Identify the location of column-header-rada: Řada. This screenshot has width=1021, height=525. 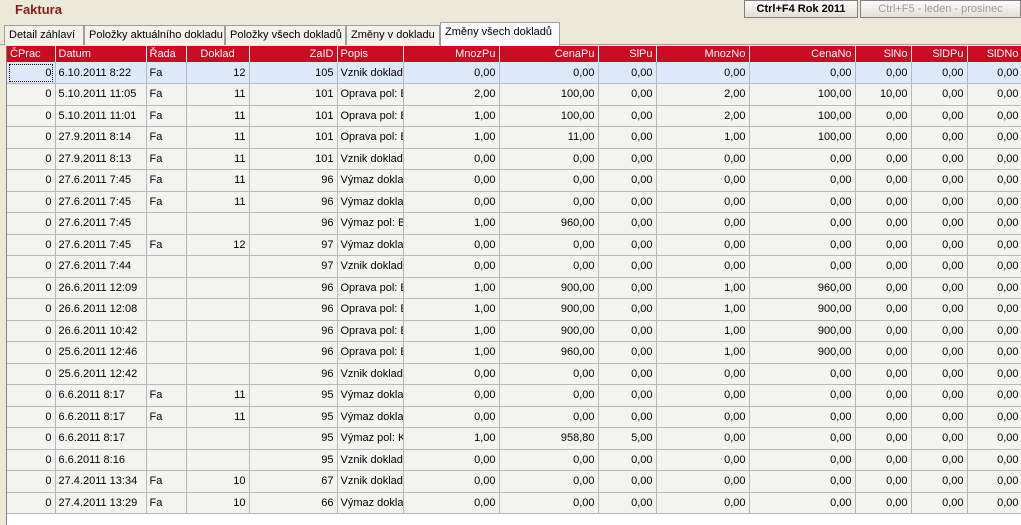
(166, 54).